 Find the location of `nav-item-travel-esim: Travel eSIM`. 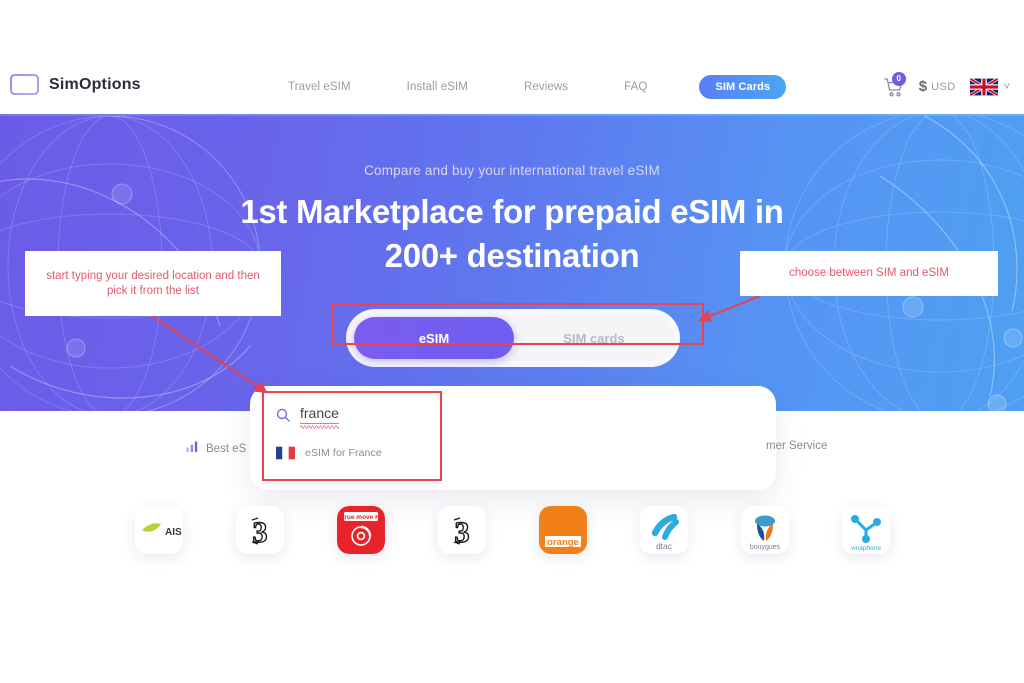

nav-item-travel-esim: Travel eSIM is located at coordinates (319, 87).